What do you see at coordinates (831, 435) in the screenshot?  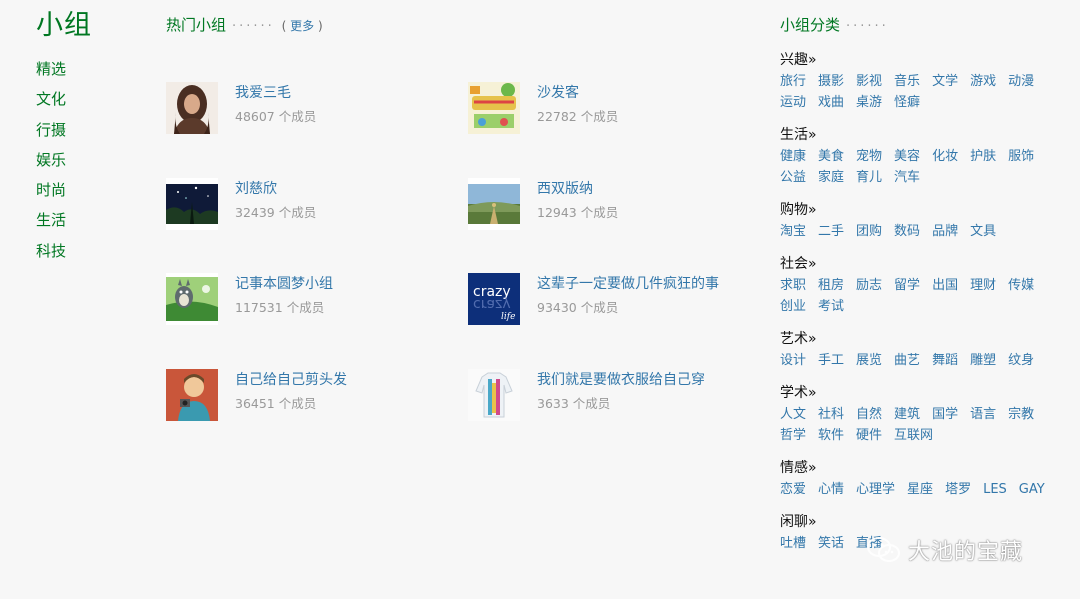 I see `category-tag: 软件` at bounding box center [831, 435].